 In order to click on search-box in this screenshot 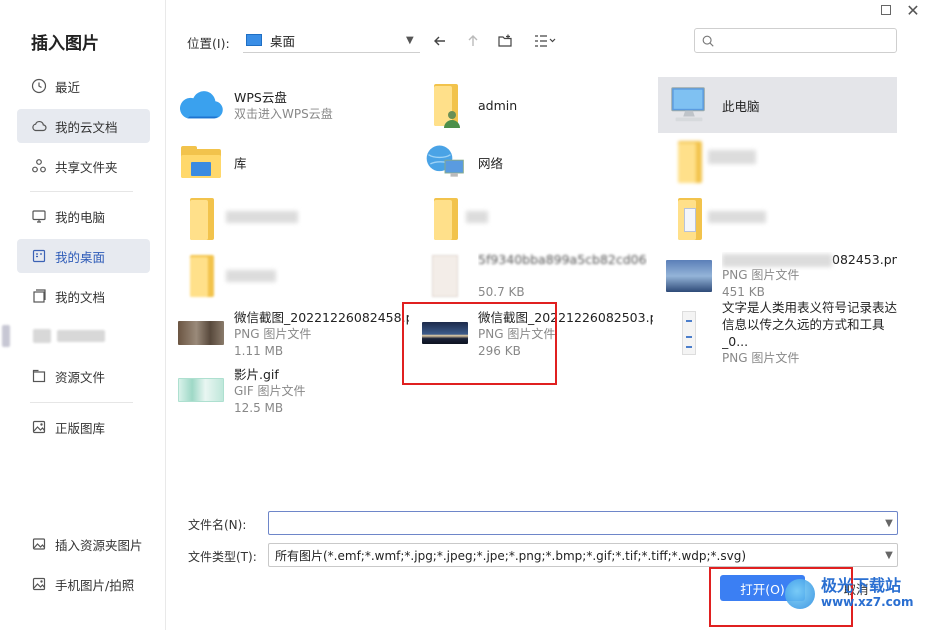, I will do `click(795, 40)`.